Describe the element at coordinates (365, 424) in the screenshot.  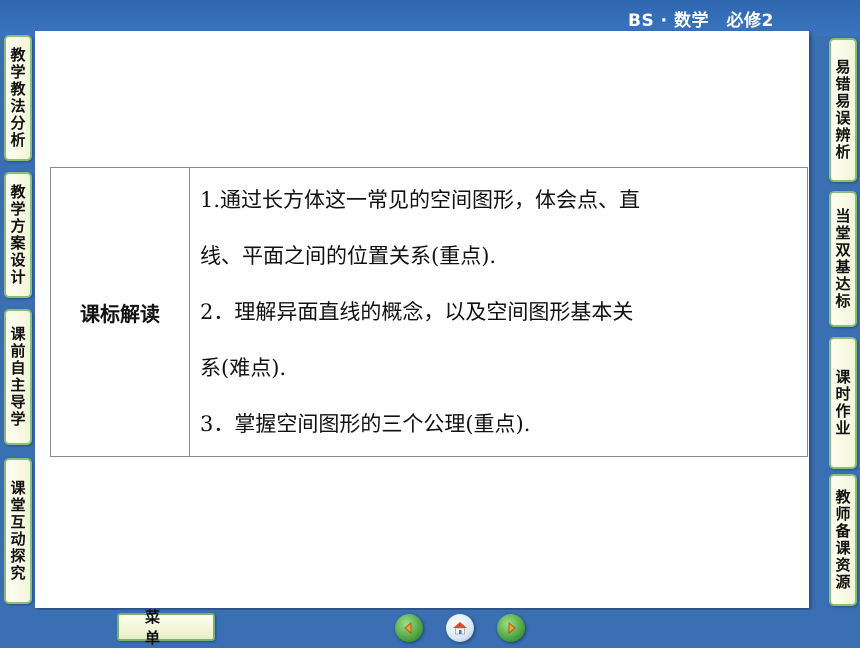
I see `content-line: 3．掌握空间图形的三个公理(重点).` at that location.